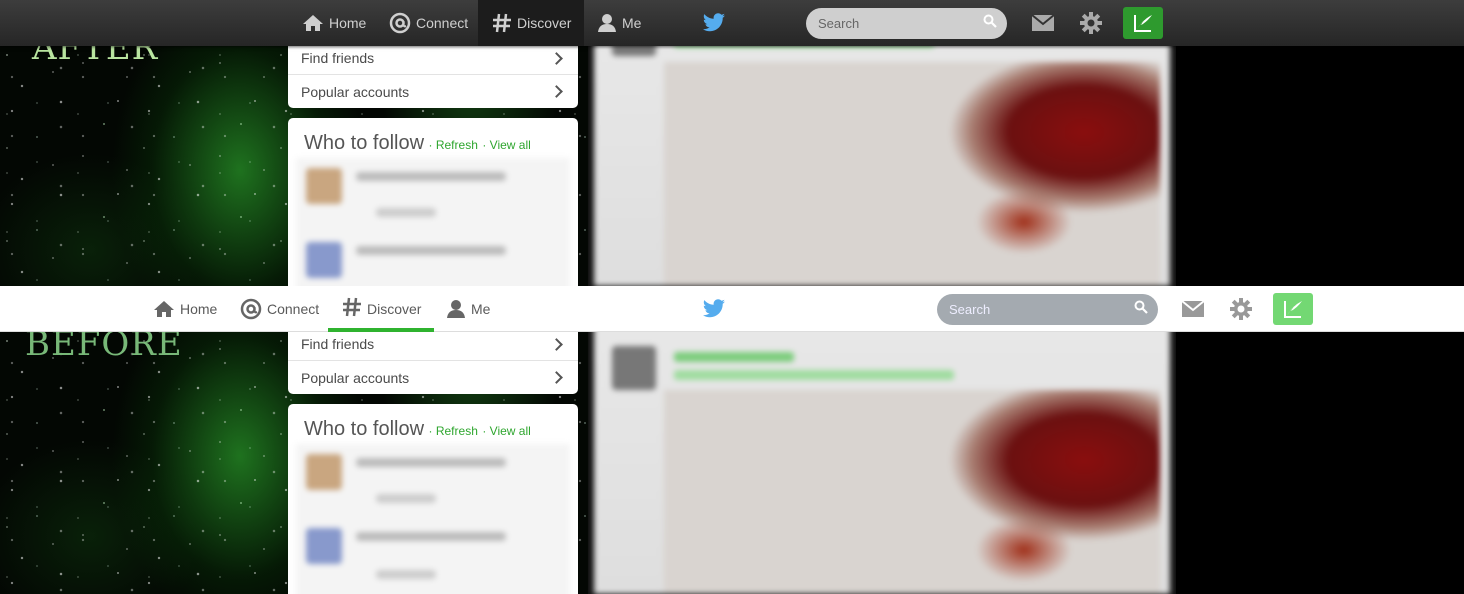 The width and height of the screenshot is (1464, 594). I want to click on top-nav-after: Home Connect Discover Me, so click(732, 23).